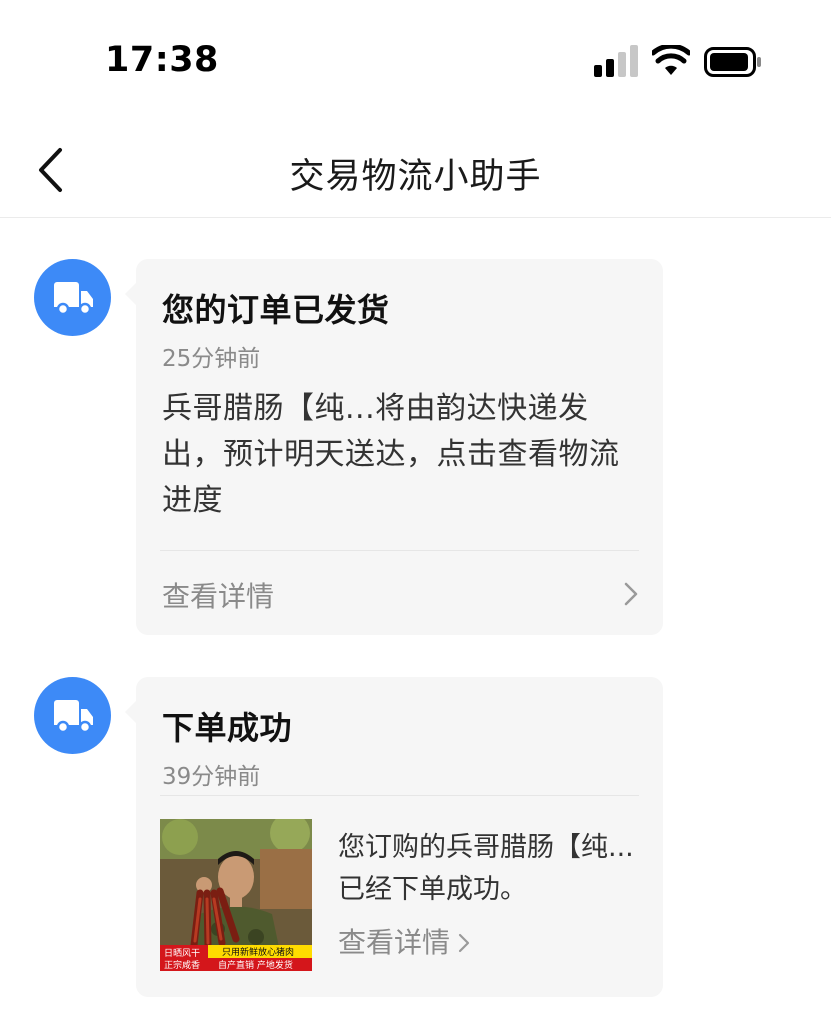 This screenshot has width=831, height=1024. Describe the element at coordinates (732, 62) in the screenshot. I see `battery-icon` at that location.